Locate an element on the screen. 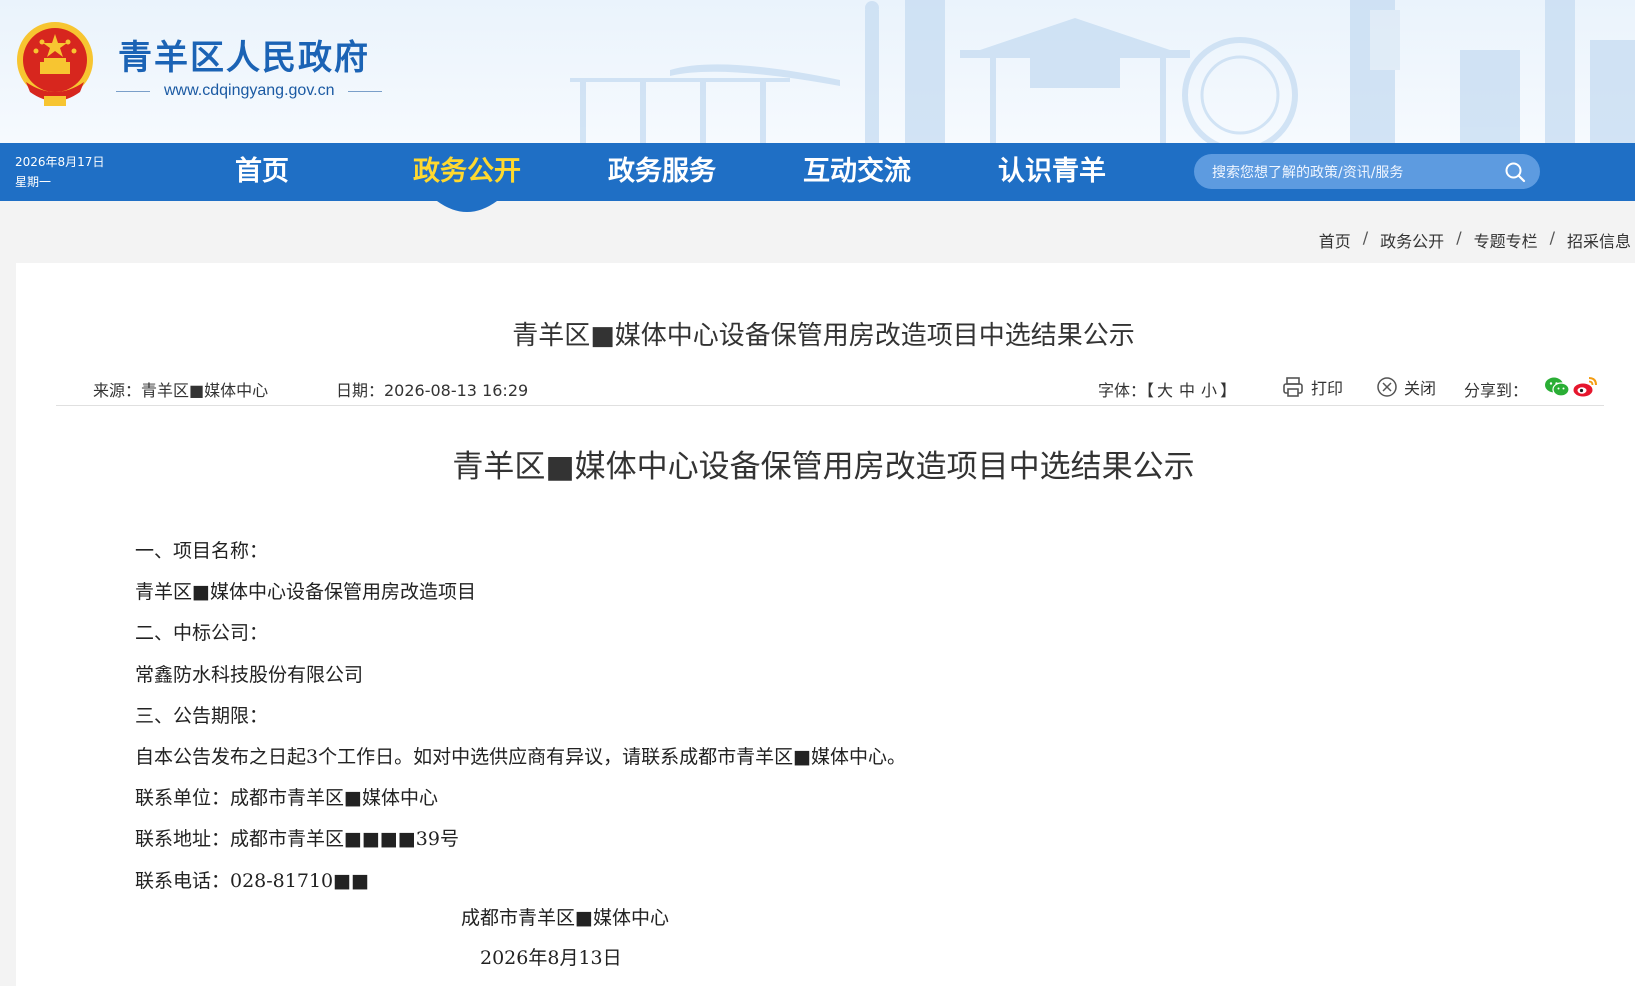 The height and width of the screenshot is (986, 1635). article-line: 联系地址：成都市青羊区■■■■39号 is located at coordinates (297, 839).